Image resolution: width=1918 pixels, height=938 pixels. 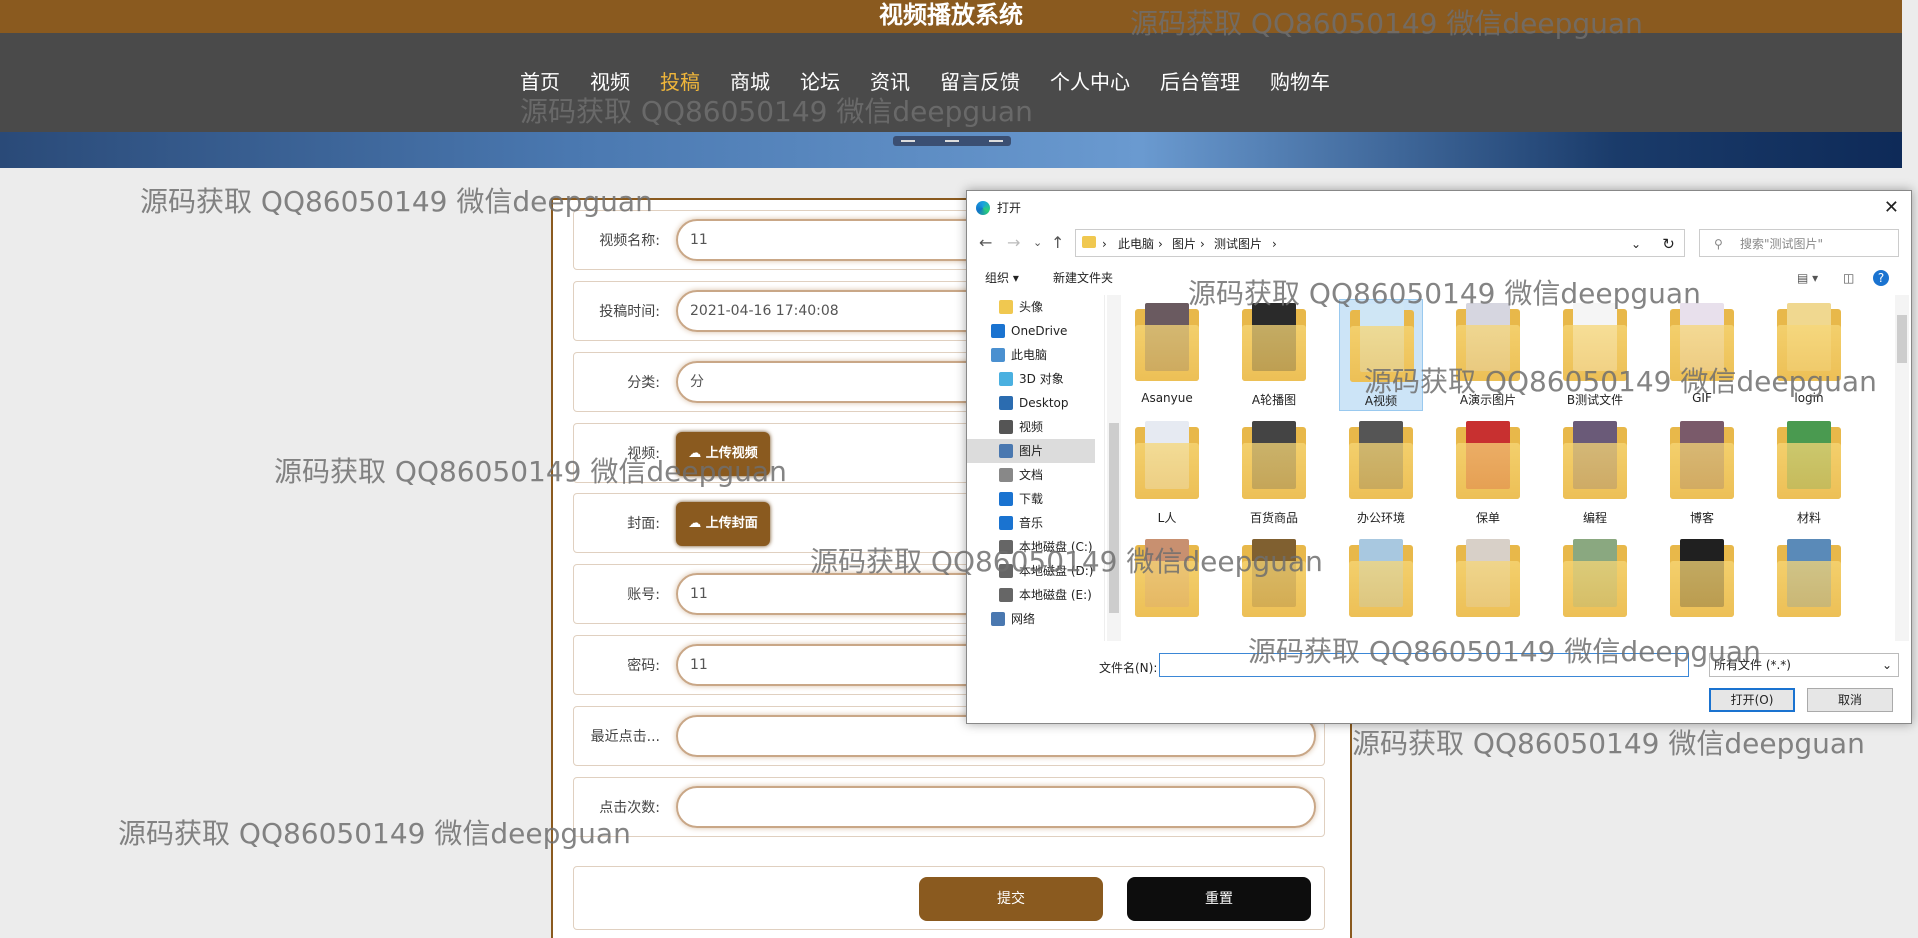 I want to click on nav-item-3: 商城, so click(x=750, y=82).